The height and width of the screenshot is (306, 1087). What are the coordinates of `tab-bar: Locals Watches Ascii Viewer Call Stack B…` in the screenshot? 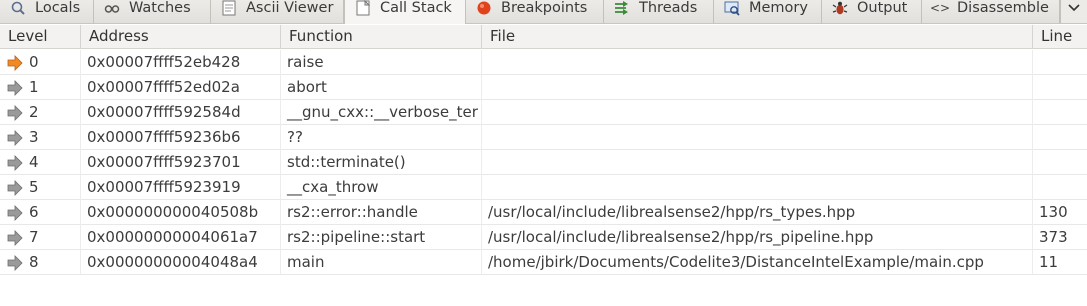 It's located at (543, 12).